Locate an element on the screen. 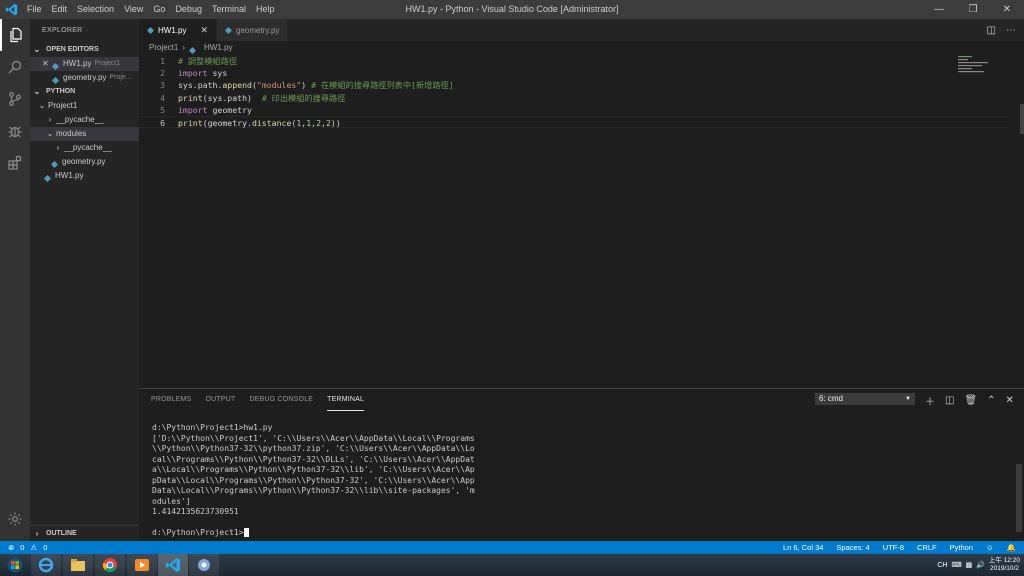 The width and height of the screenshot is (1024, 576). file-hw1: HW1.py is located at coordinates (84, 176).